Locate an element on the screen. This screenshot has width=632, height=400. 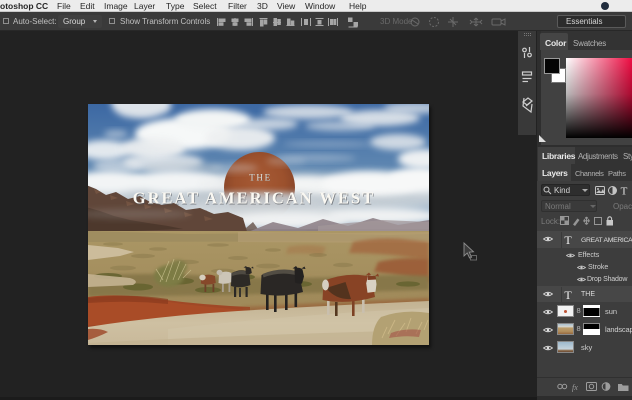
svg-text: T is located at coordinates (624, 191).